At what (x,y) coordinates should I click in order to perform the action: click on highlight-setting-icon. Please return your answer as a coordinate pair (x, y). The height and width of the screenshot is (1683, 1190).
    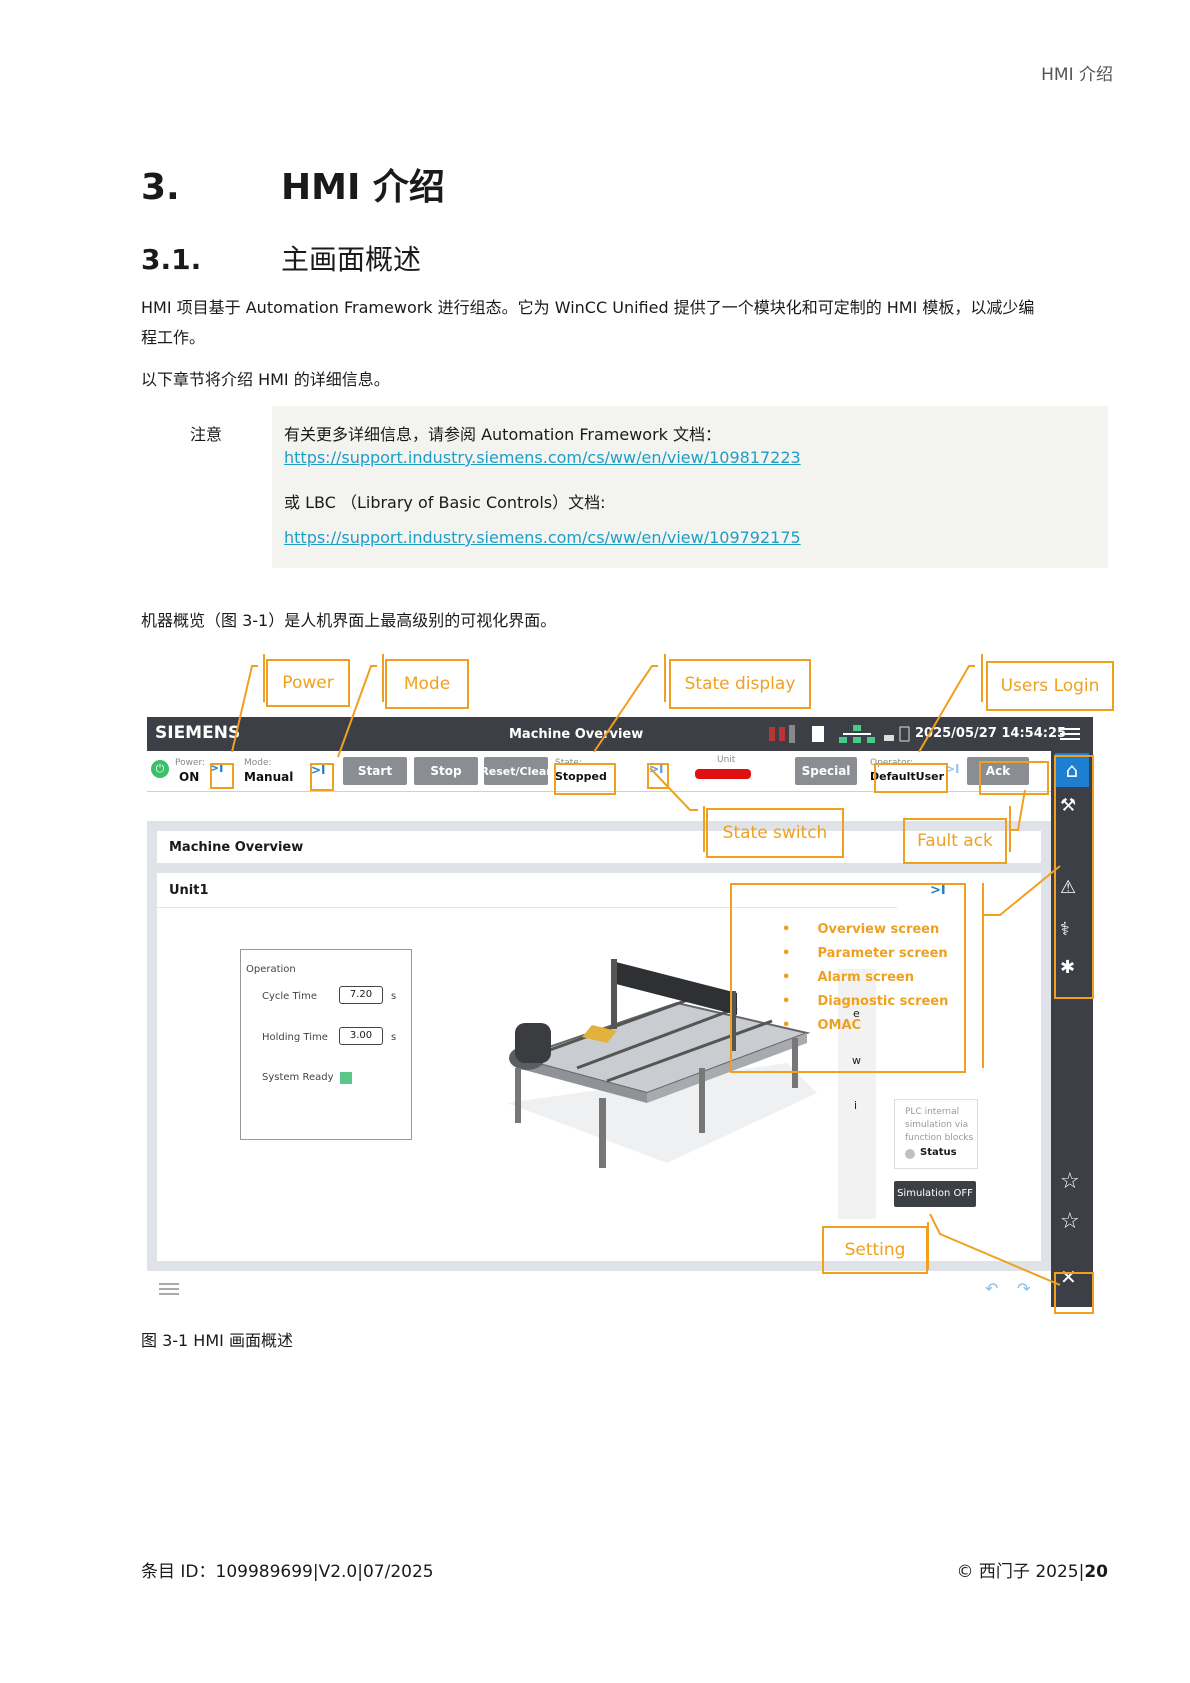
    Looking at the image, I should click on (1074, 1293).